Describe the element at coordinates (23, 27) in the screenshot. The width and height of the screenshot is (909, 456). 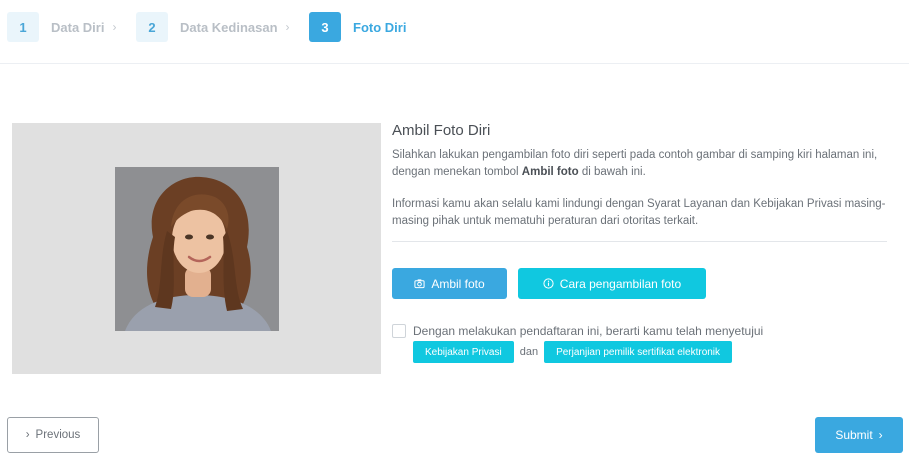
I see `step-number: 1` at that location.